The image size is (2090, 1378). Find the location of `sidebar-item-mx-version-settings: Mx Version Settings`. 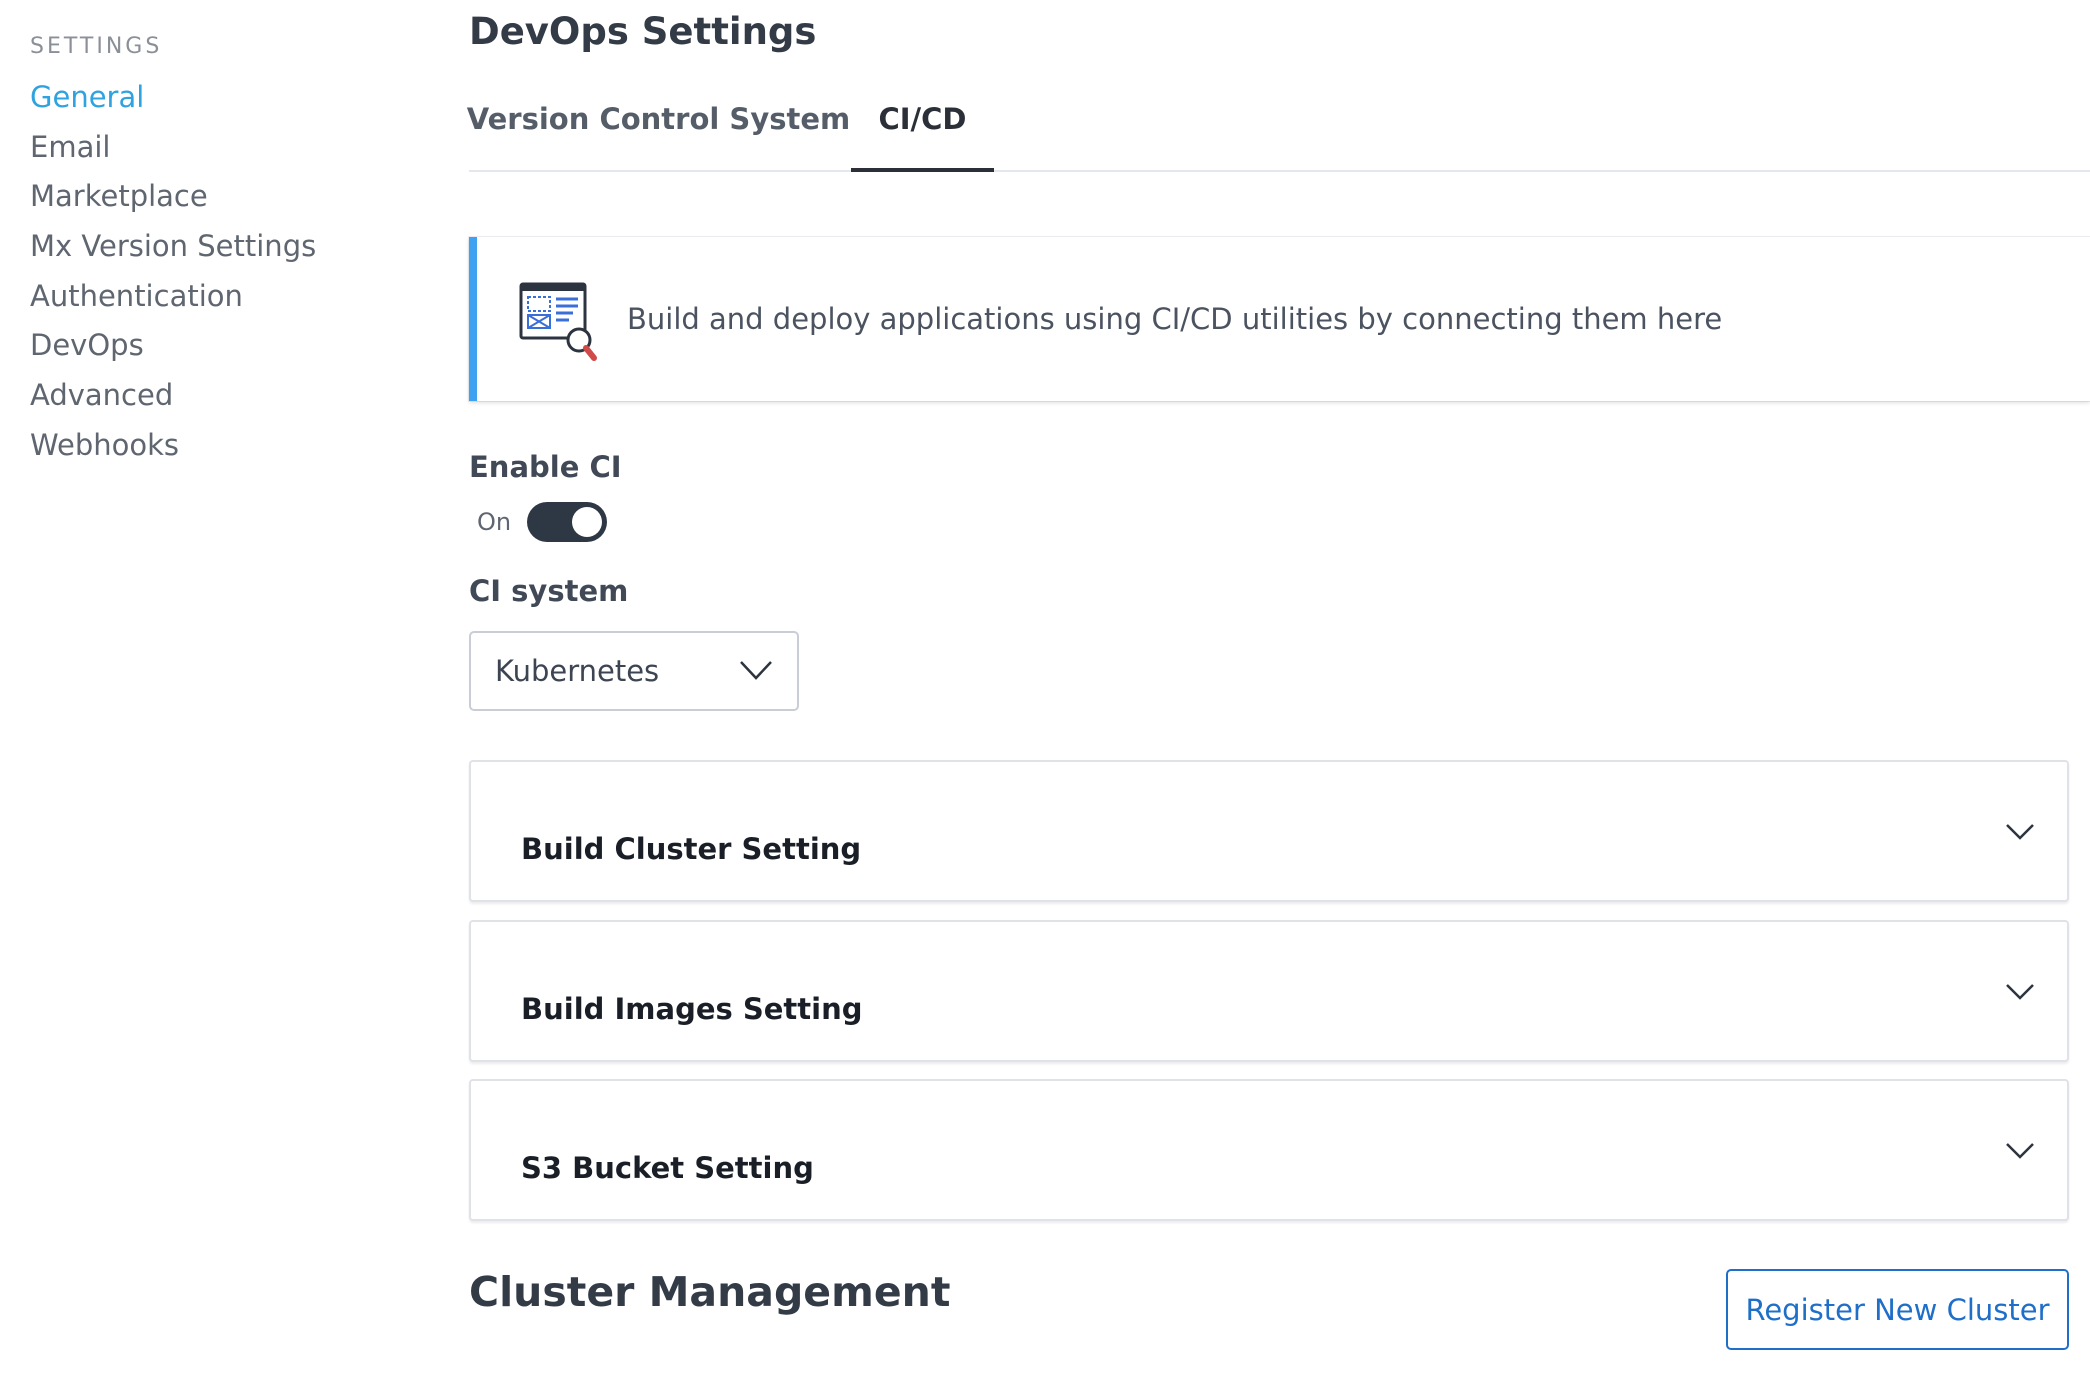

sidebar-item-mx-version-settings: Mx Version Settings is located at coordinates (220, 247).